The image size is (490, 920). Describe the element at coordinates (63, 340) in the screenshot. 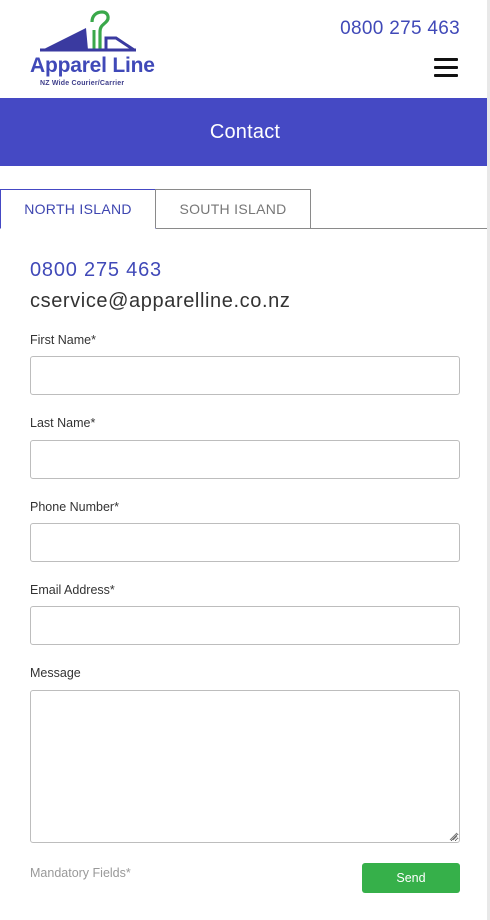

I see `first-name-label: First Name*` at that location.